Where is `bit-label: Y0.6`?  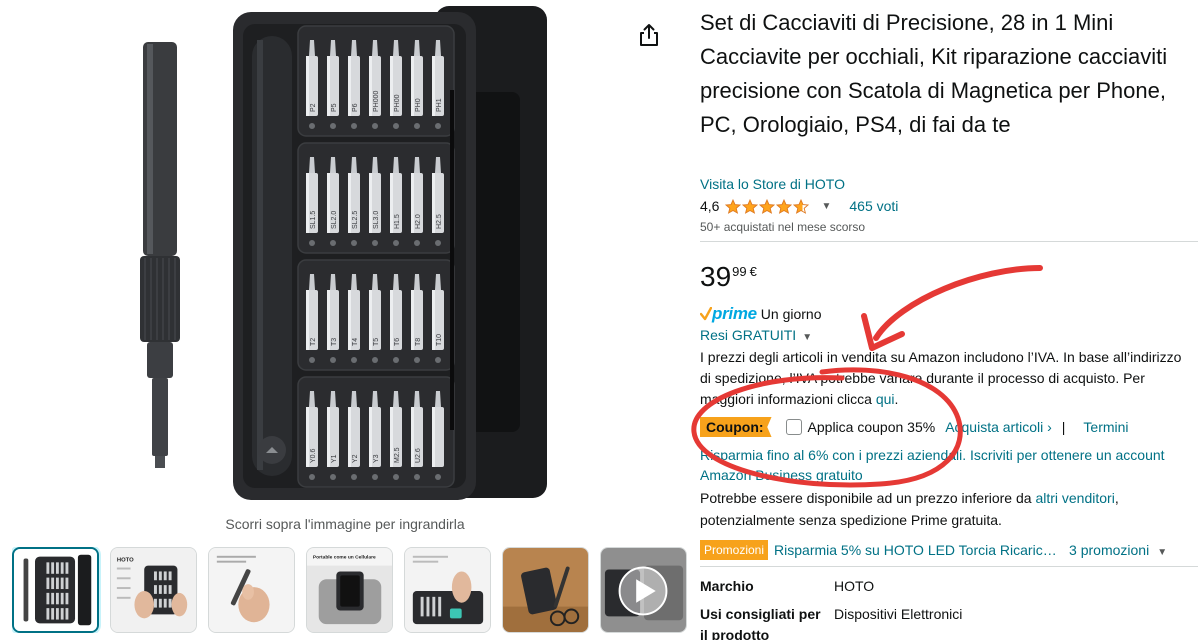 bit-label: Y0.6 is located at coordinates (313, 455).